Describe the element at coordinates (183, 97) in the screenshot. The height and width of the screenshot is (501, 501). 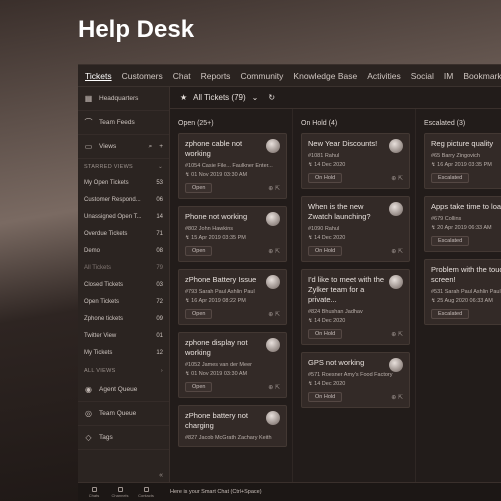
I see `star-icon: ★` at that location.